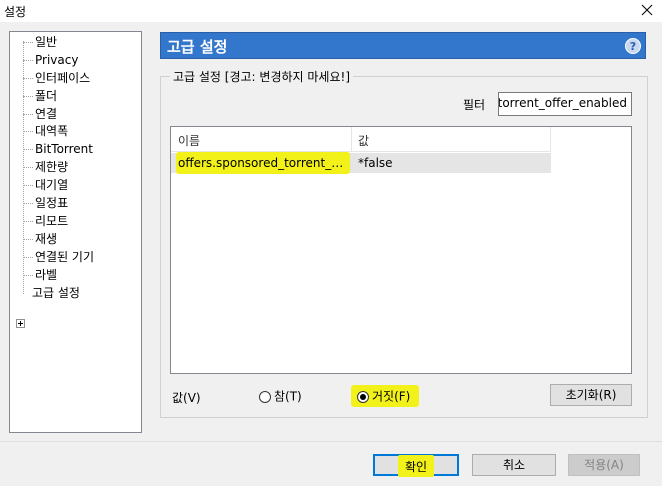  Describe the element at coordinates (403, 45) in the screenshot. I see `section-header: 고급 설정 ?` at that location.